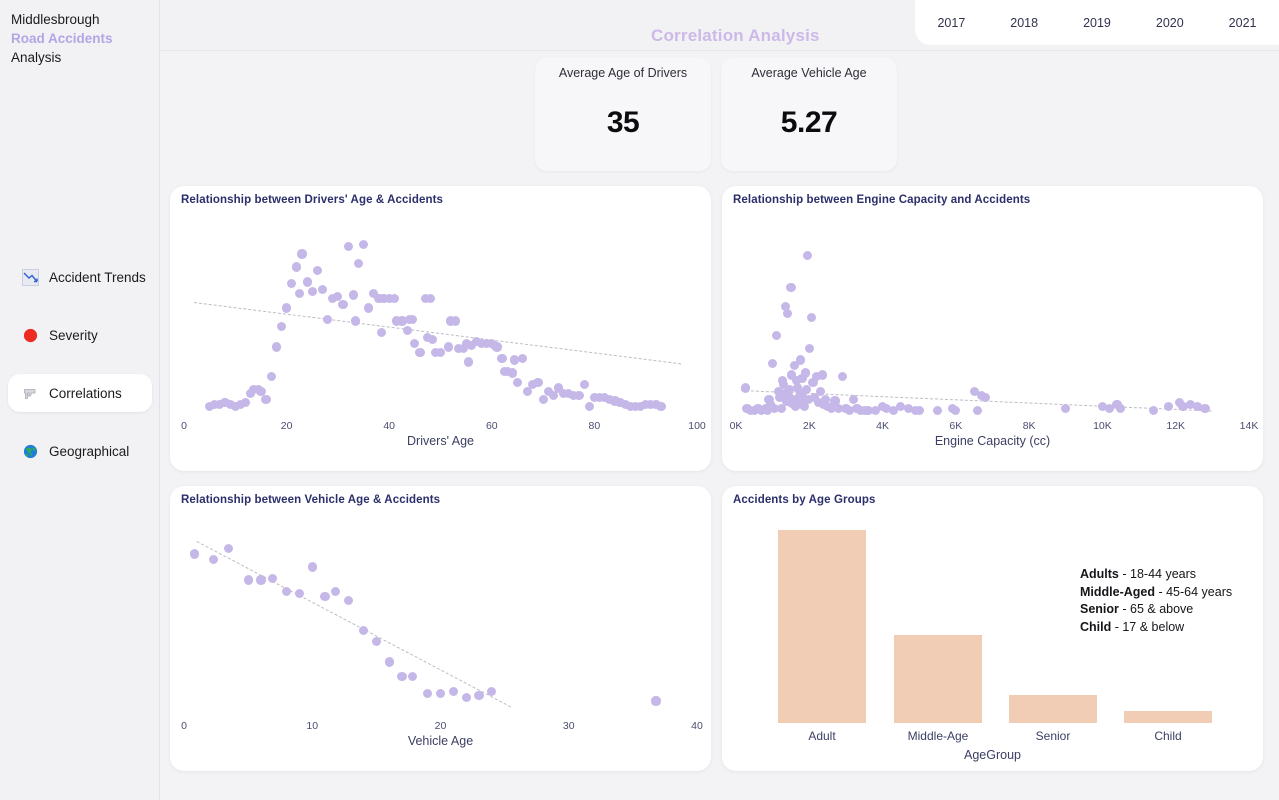 The height and width of the screenshot is (800, 1279). I want to click on sidebar-item-accident-trends: Accident Trends, so click(80, 277).